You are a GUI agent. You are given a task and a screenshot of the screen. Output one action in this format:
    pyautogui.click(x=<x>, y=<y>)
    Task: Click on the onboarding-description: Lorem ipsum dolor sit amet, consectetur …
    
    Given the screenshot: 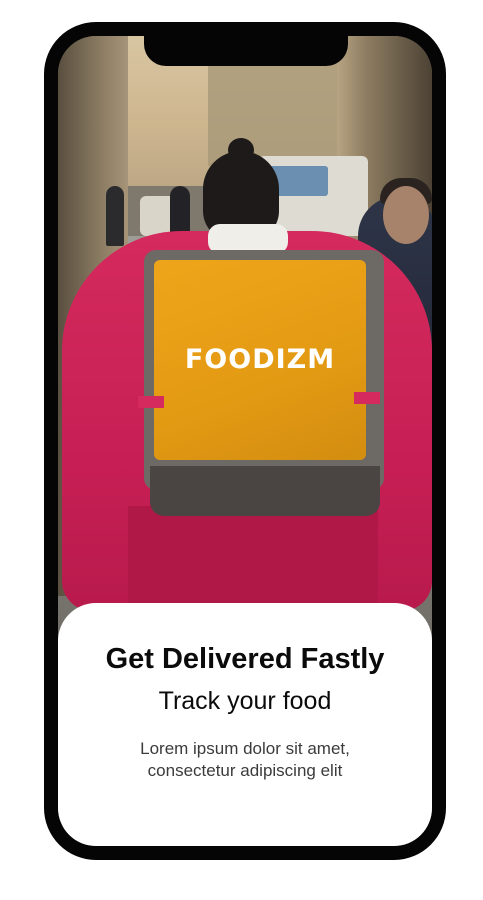 What is the action you would take?
    pyautogui.click(x=245, y=760)
    